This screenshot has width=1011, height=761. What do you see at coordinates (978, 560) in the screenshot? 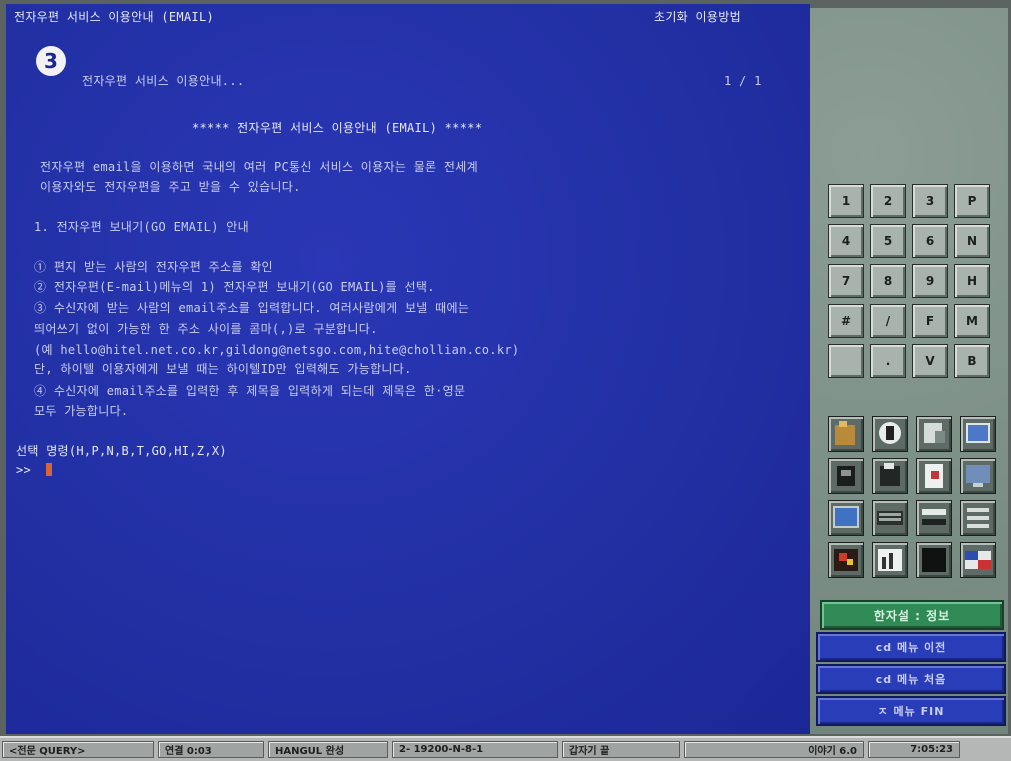
I see `flag-alt-icon` at bounding box center [978, 560].